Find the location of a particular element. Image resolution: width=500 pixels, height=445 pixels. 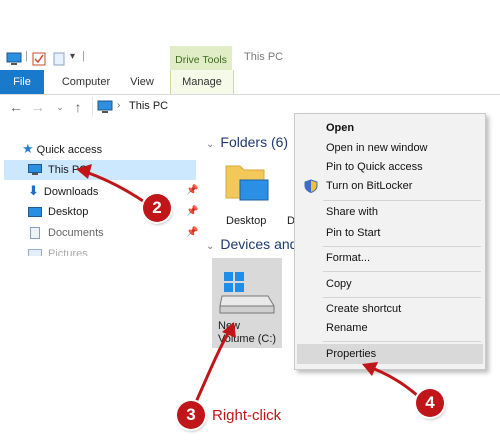

new-folder-icon is located at coordinates (59, 59).